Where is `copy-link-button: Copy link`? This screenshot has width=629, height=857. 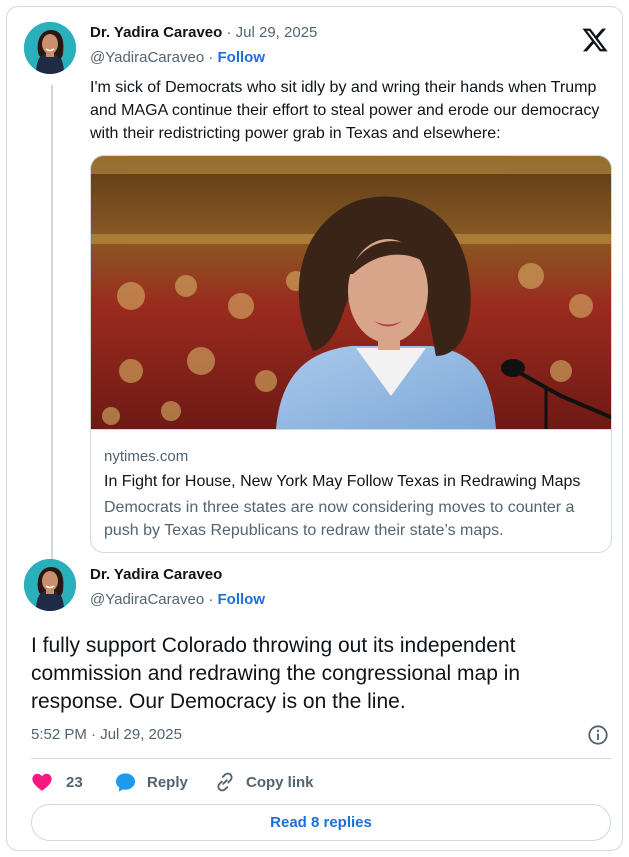
copy-link-button: Copy link is located at coordinates (264, 782).